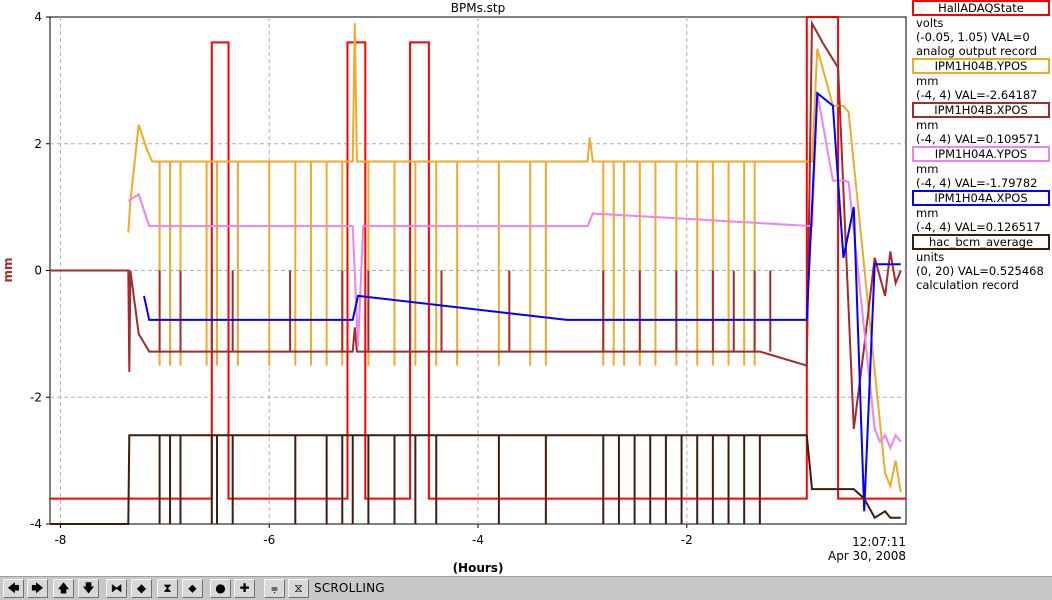  What do you see at coordinates (687, 540) in the screenshot?
I see `x-tick-label: -2` at bounding box center [687, 540].